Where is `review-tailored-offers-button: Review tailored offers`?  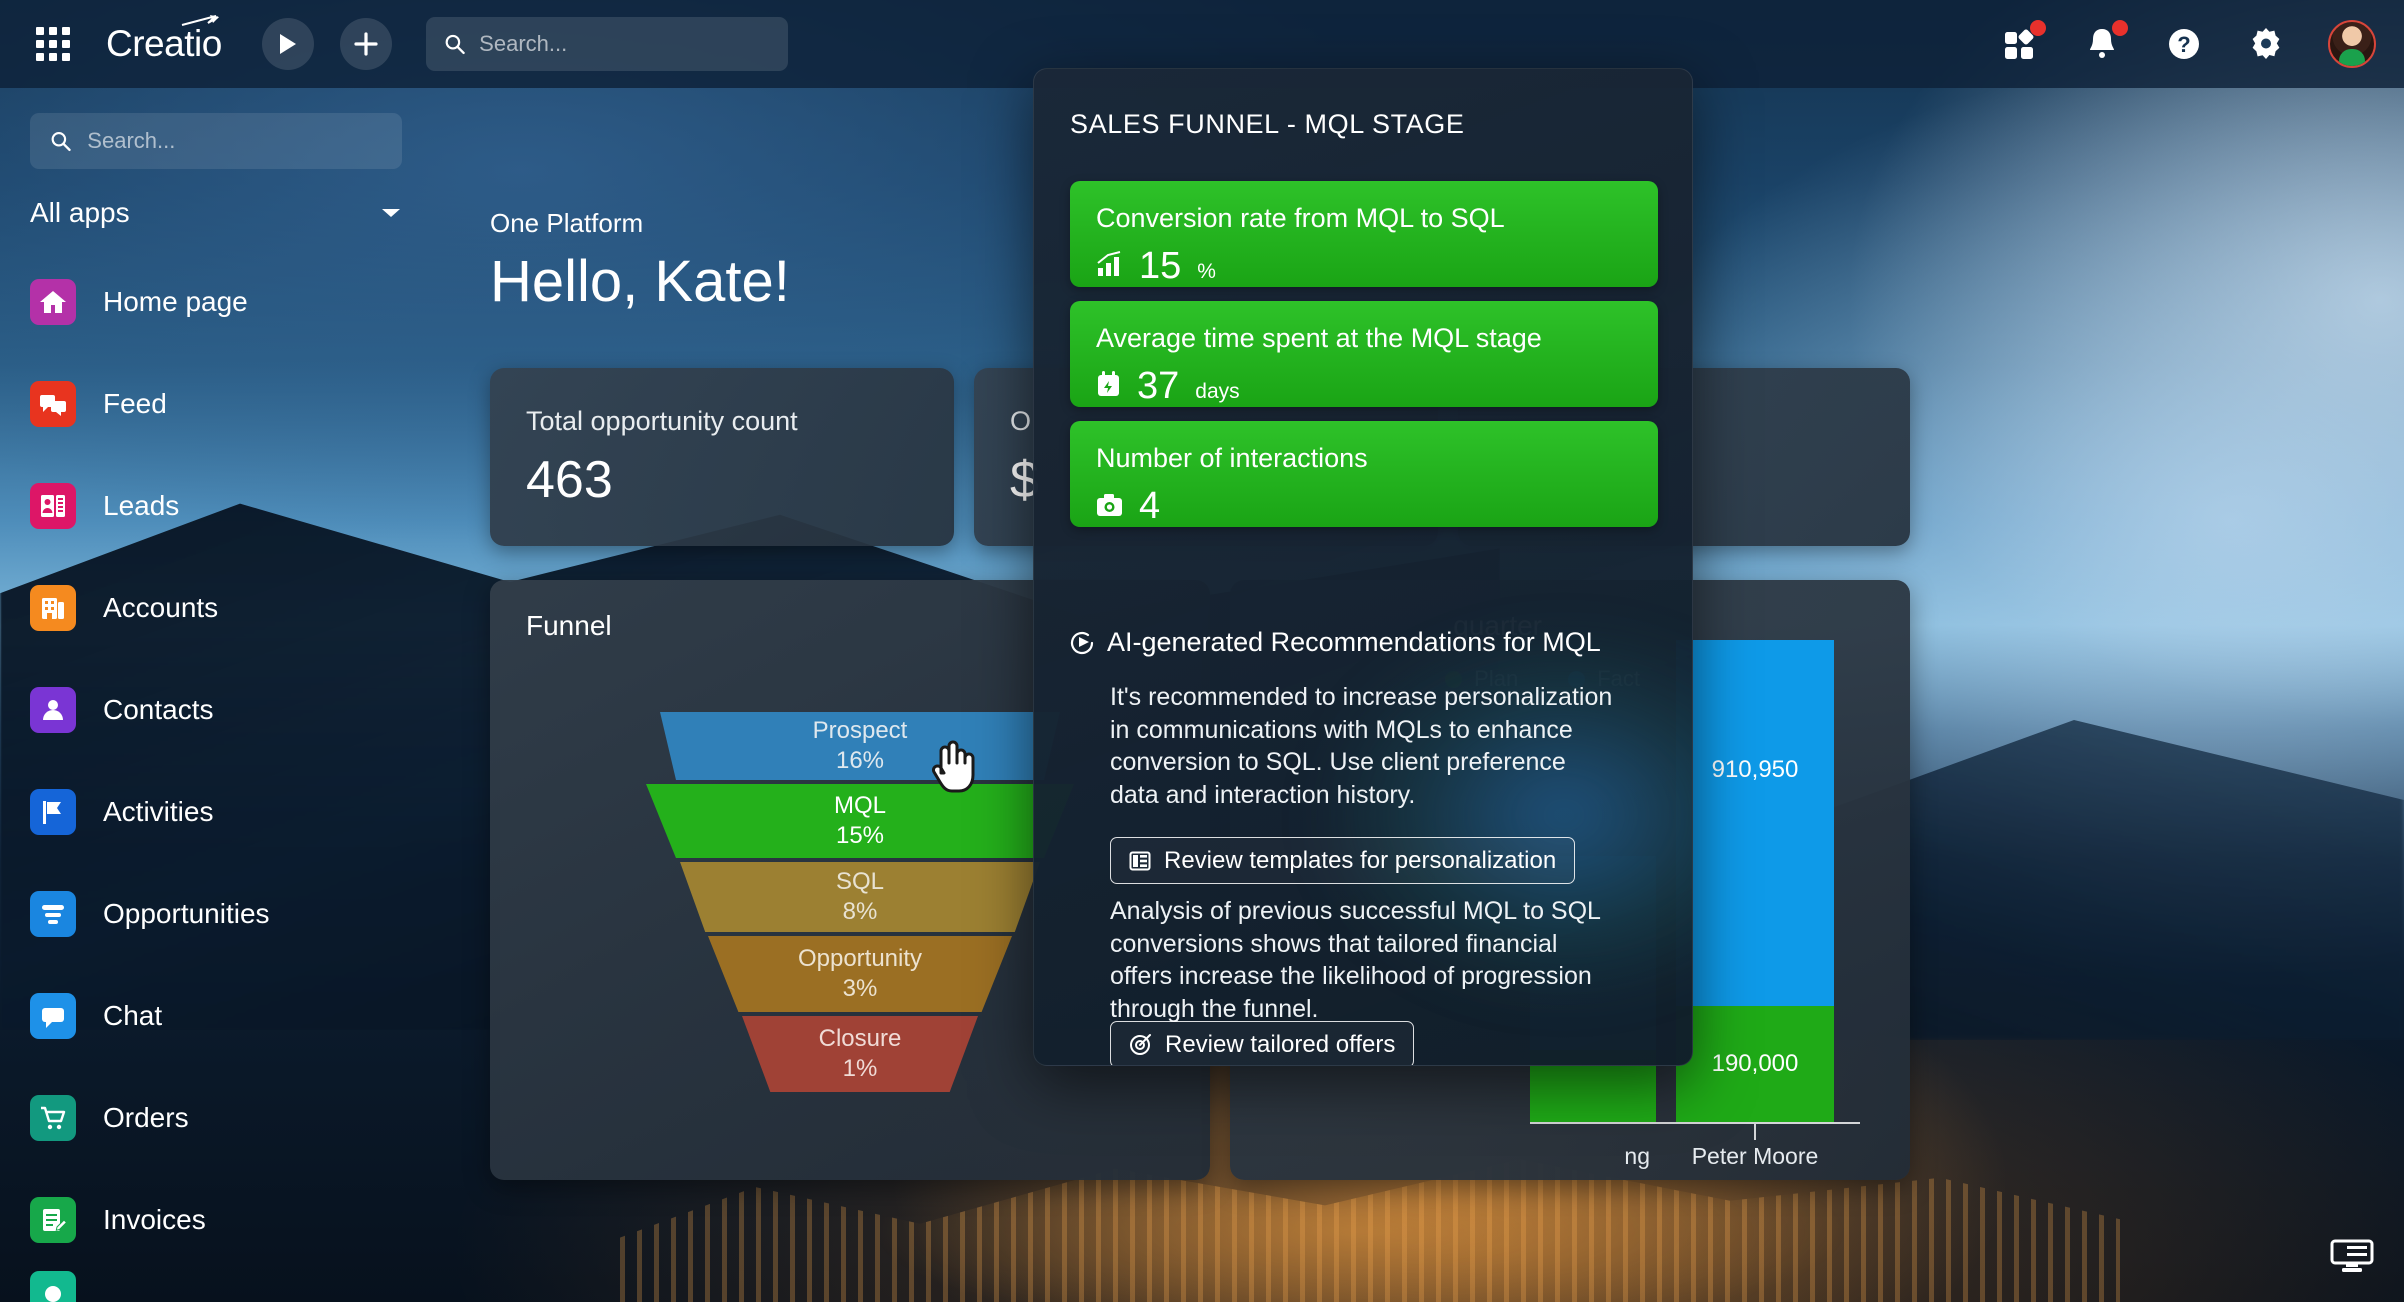
review-tailored-offers-button: Review tailored offers is located at coordinates (1262, 1043).